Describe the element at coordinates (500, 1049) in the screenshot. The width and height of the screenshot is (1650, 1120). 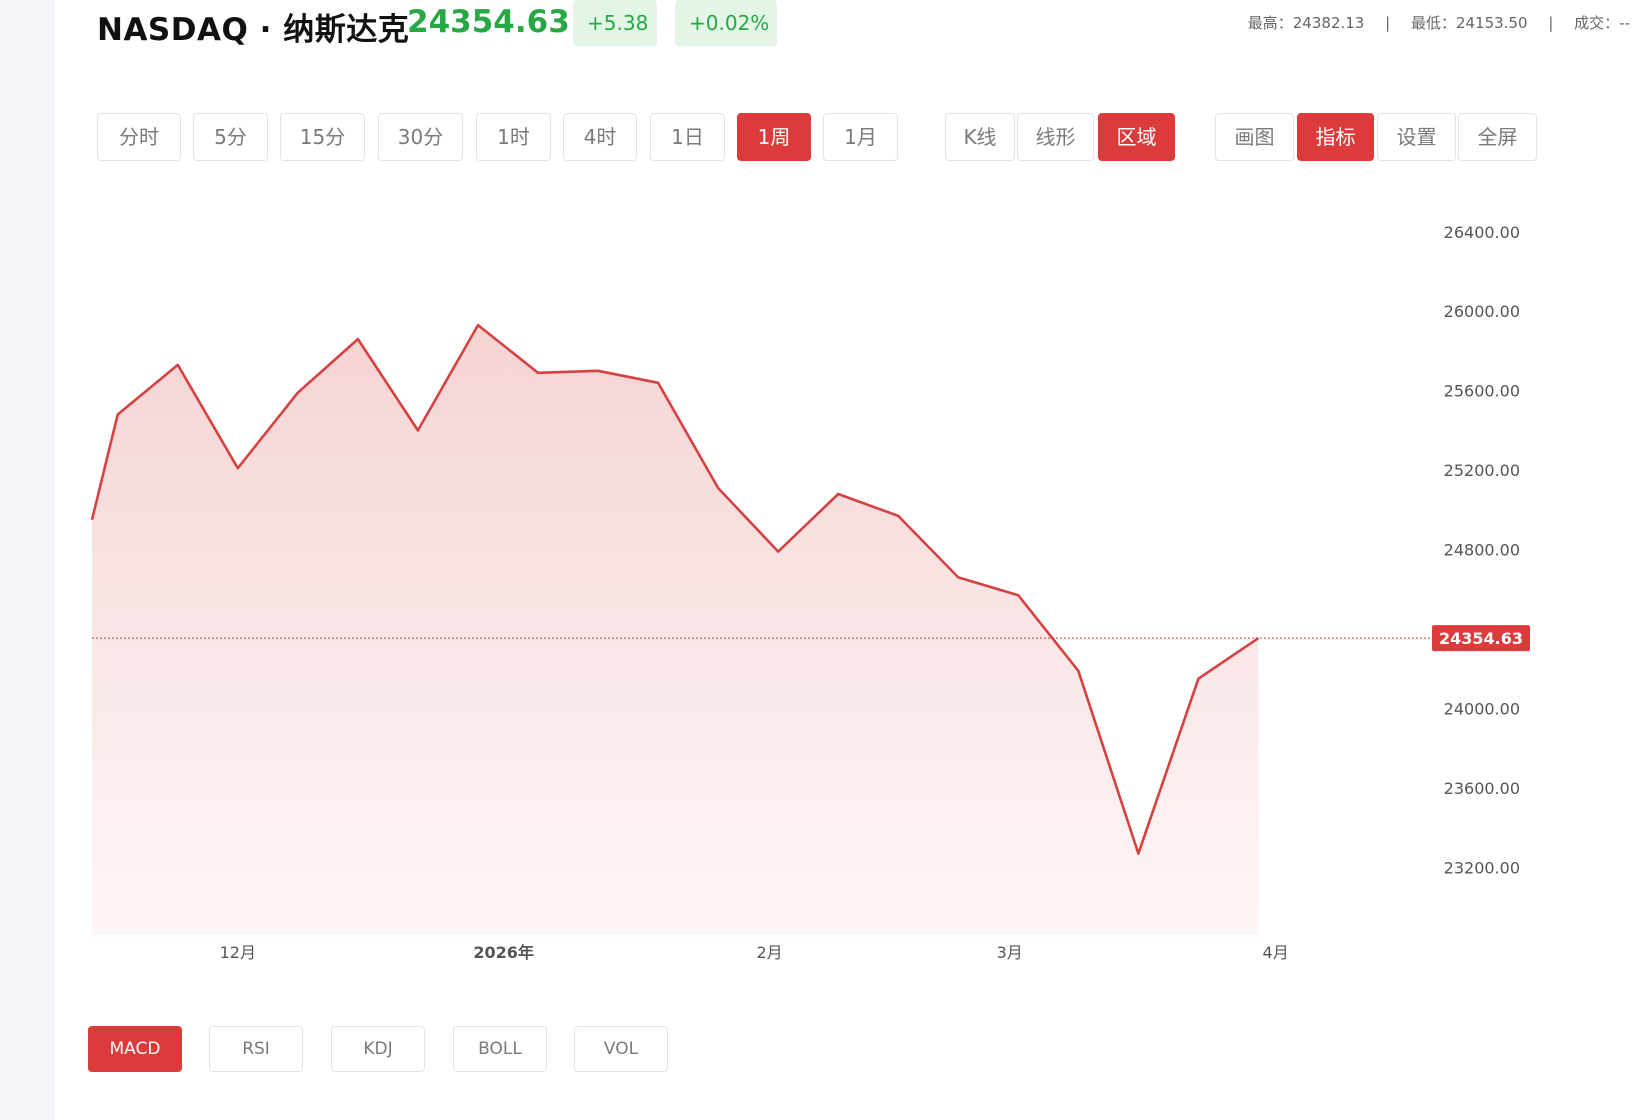
I see `indicator-tab-boll: BOLL` at that location.